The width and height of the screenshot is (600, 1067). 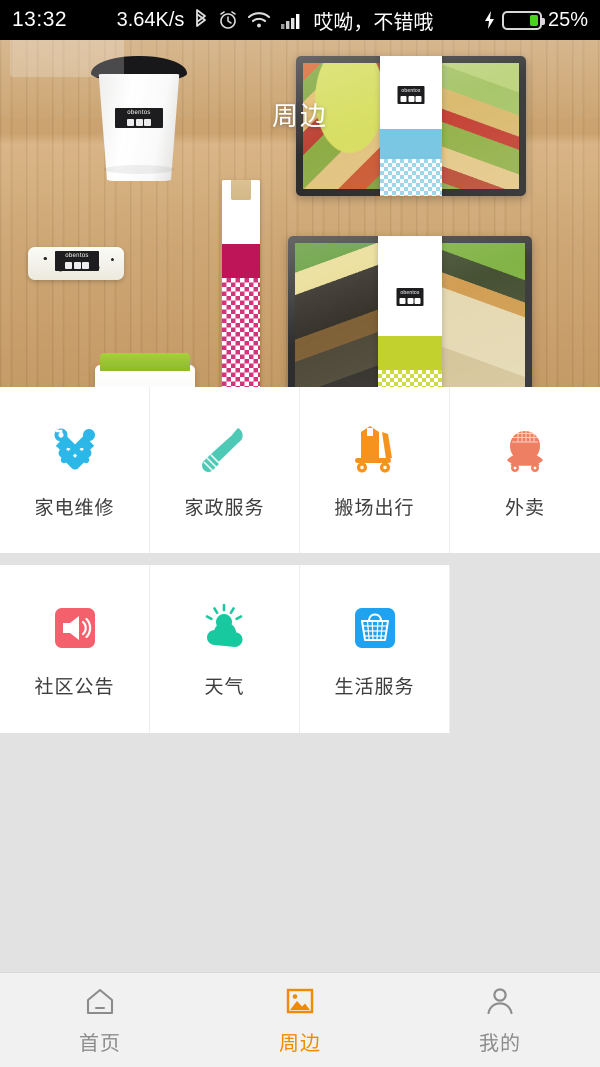 I want to click on wifi-icon, so click(x=259, y=20).